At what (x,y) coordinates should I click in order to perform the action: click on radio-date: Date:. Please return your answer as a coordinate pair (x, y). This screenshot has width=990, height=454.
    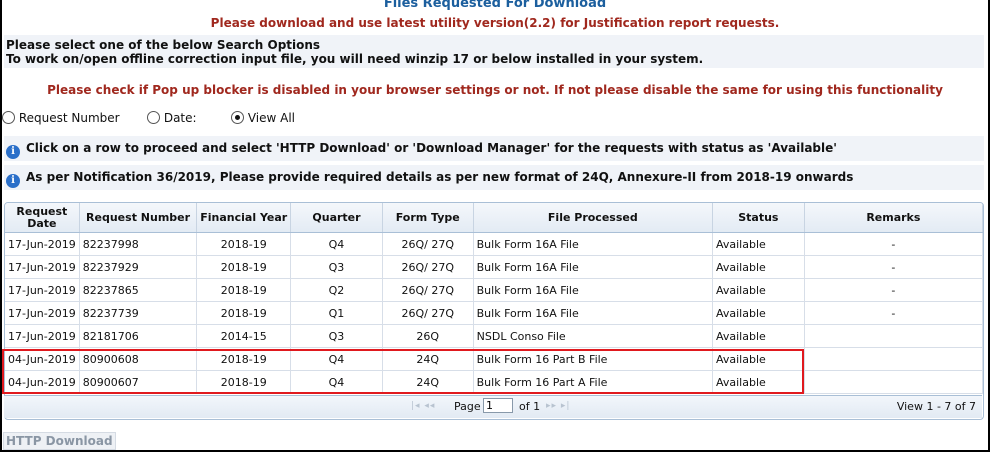
    Looking at the image, I should click on (172, 118).